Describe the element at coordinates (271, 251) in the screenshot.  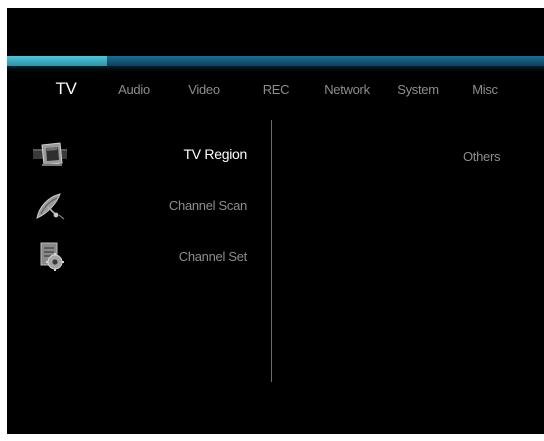
I see `panel-divider` at that location.